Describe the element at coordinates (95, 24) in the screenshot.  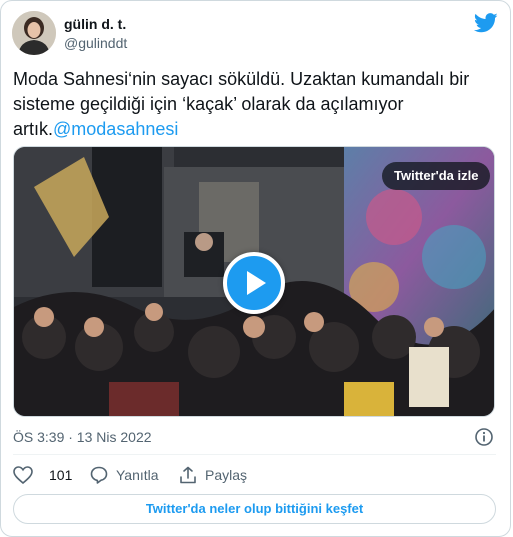
I see `author-name: gülin d. t.` at that location.